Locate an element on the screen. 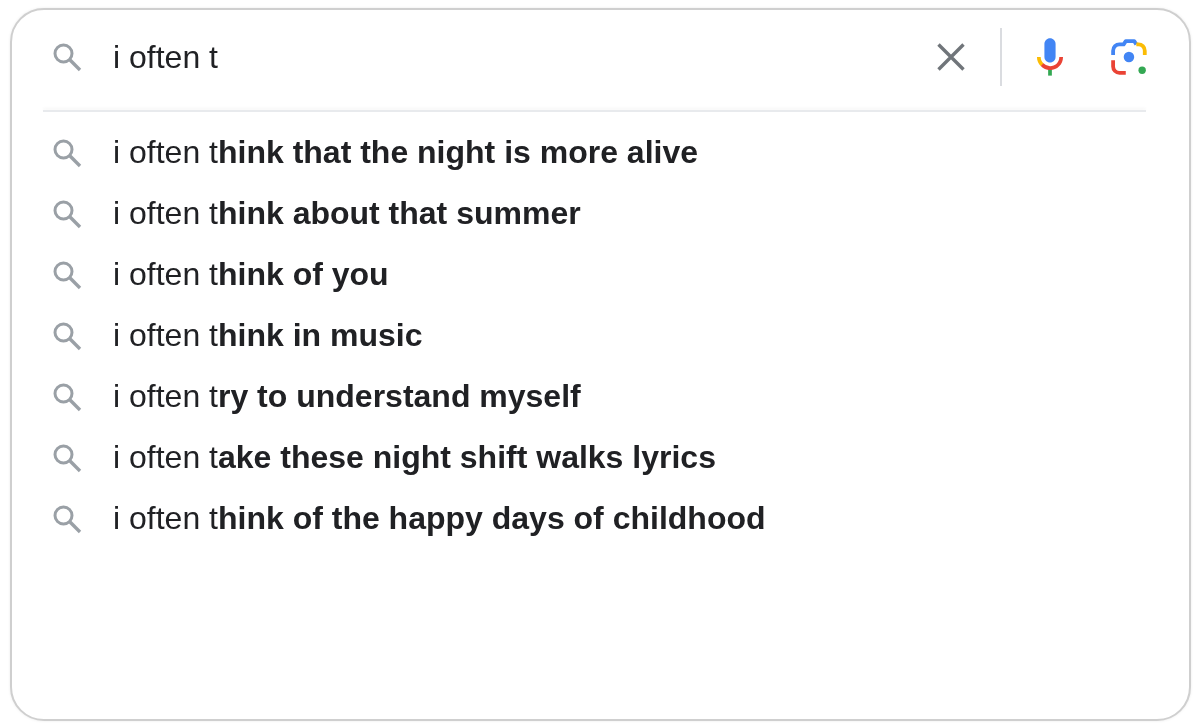  suggestion-item: i often think of the happy days of childhood is located at coordinates (600, 518).